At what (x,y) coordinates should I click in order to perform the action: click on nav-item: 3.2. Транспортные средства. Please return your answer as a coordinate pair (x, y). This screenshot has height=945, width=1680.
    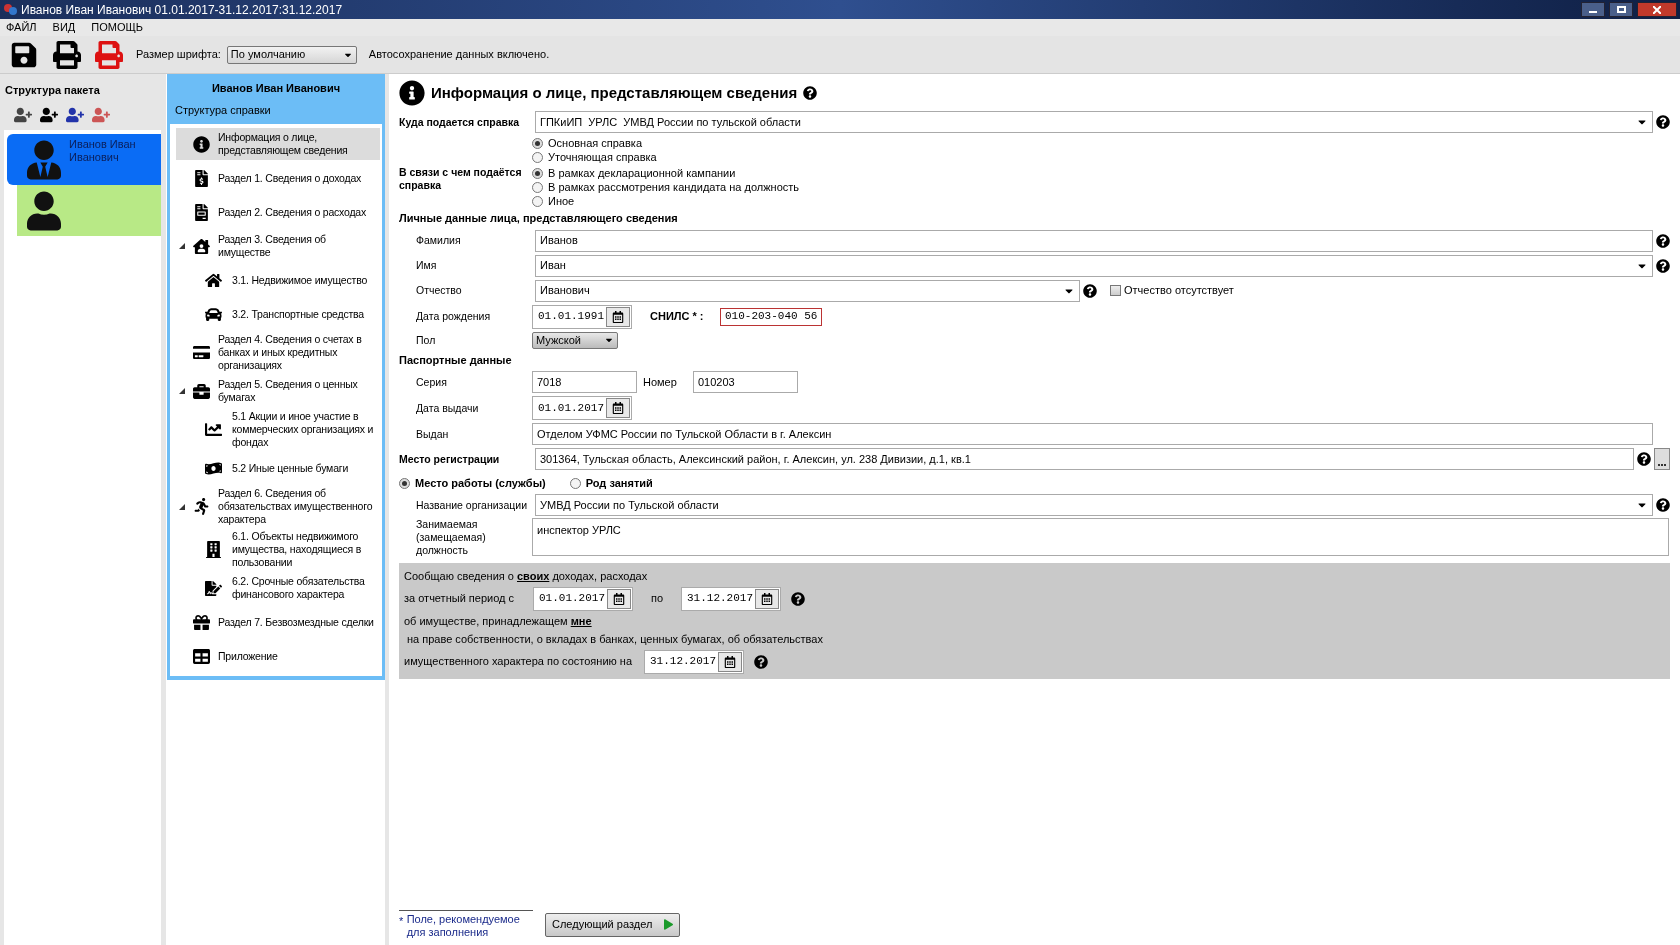
    Looking at the image, I should click on (278, 314).